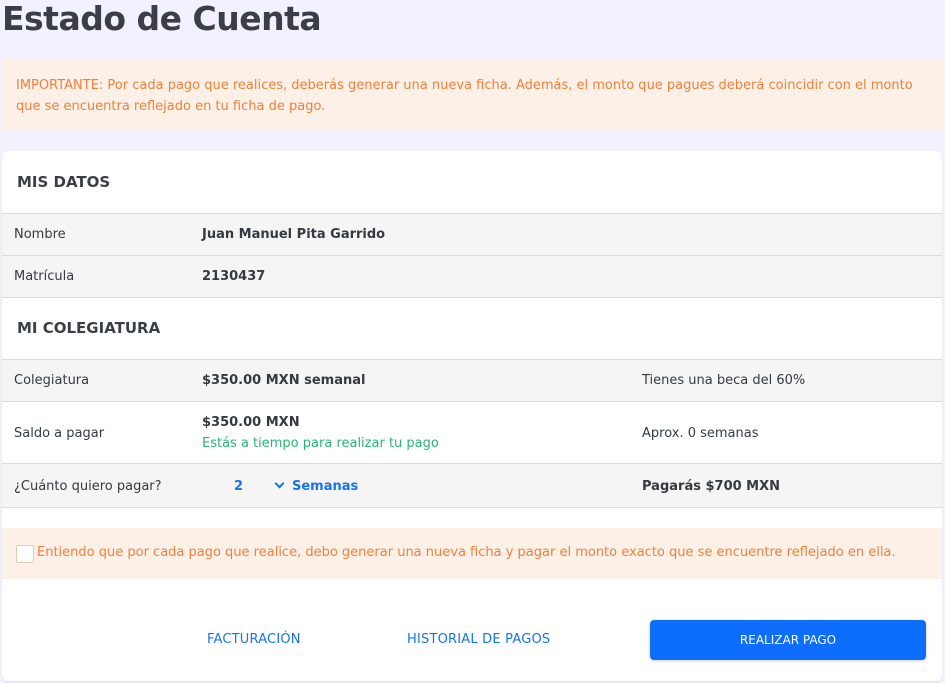  I want to click on value-nombre: Juan Manuel Pita Garrido, so click(294, 234).